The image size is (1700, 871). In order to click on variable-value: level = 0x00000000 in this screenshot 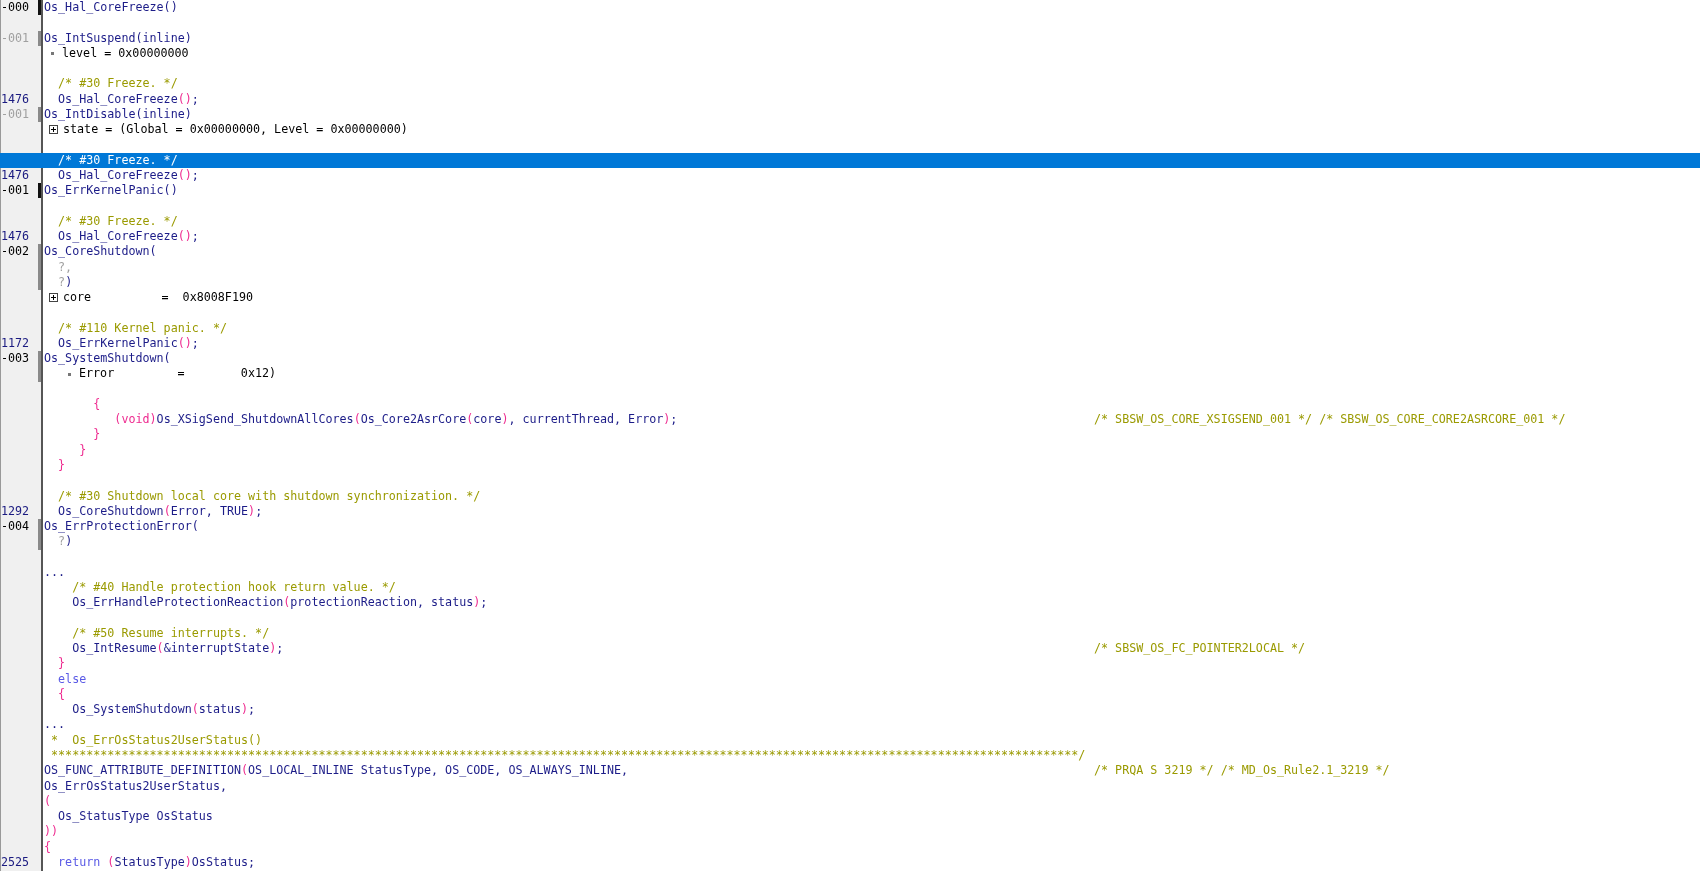, I will do `click(125, 53)`.